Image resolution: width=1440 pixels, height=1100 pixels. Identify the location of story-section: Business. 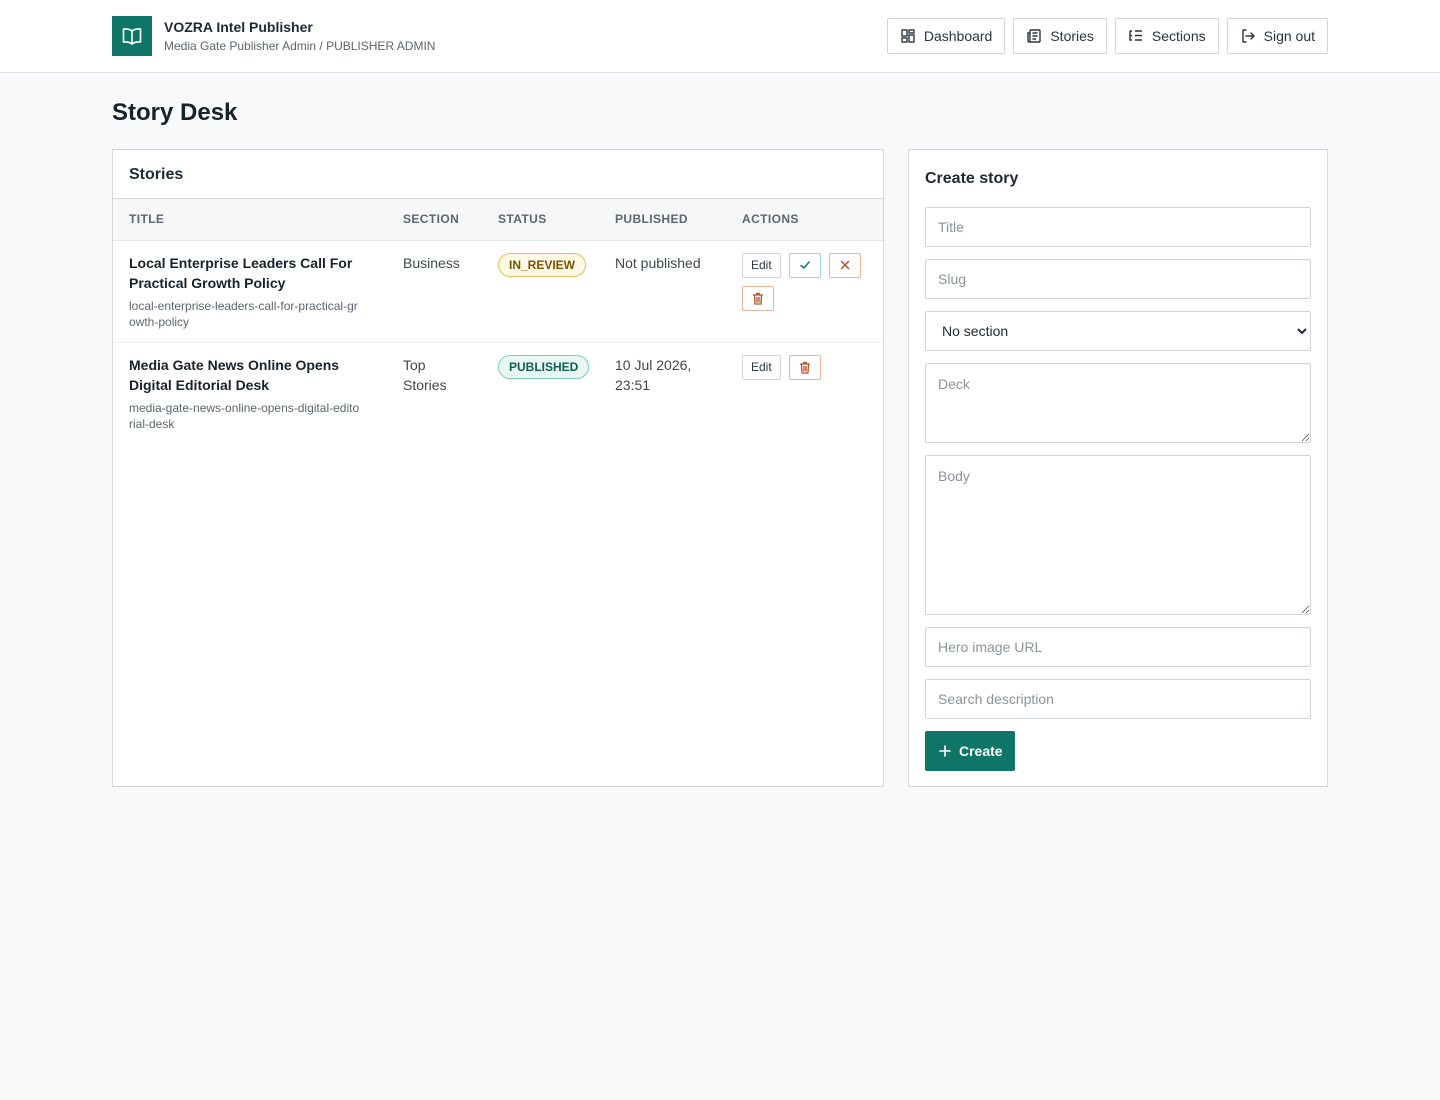
(431, 262).